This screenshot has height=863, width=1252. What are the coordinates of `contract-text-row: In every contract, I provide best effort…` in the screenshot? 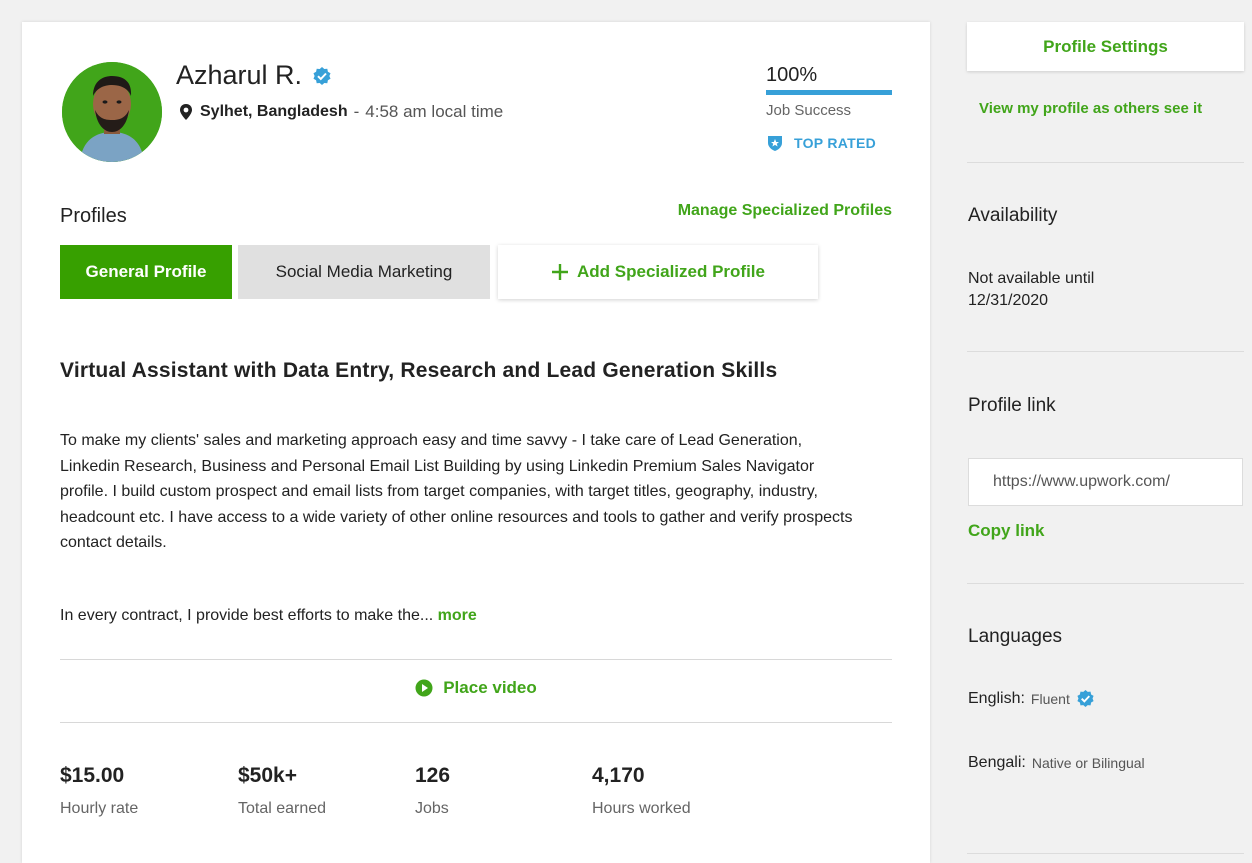 It's located at (268, 616).